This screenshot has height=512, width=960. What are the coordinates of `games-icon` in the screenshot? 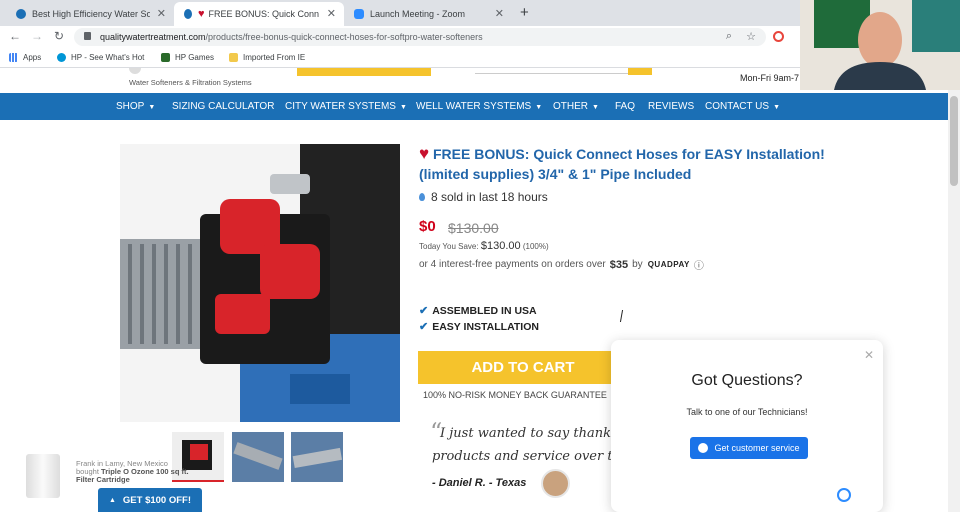 It's located at (165, 57).